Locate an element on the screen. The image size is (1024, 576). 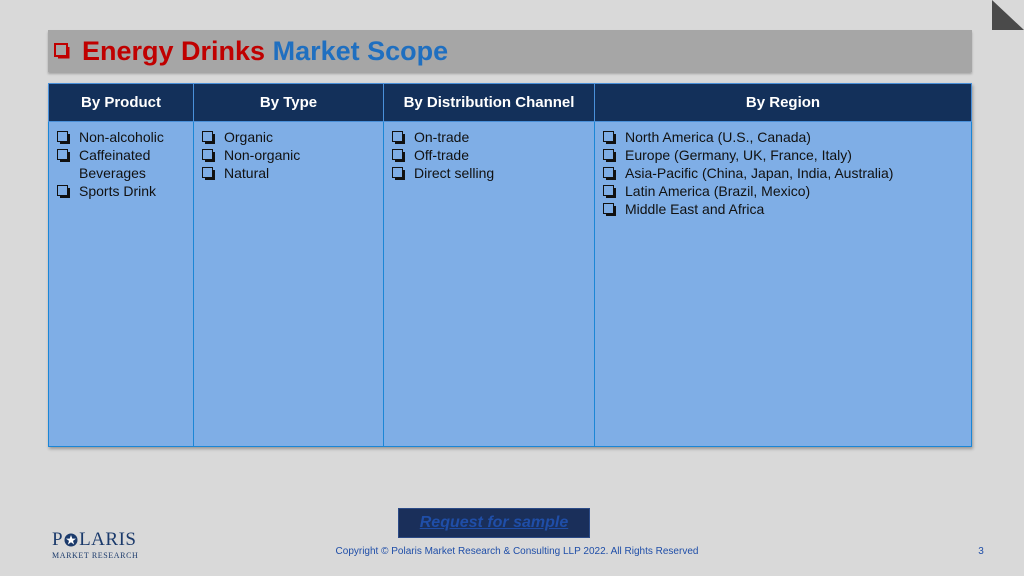
list-item-text: Organic is located at coordinates (249, 137).